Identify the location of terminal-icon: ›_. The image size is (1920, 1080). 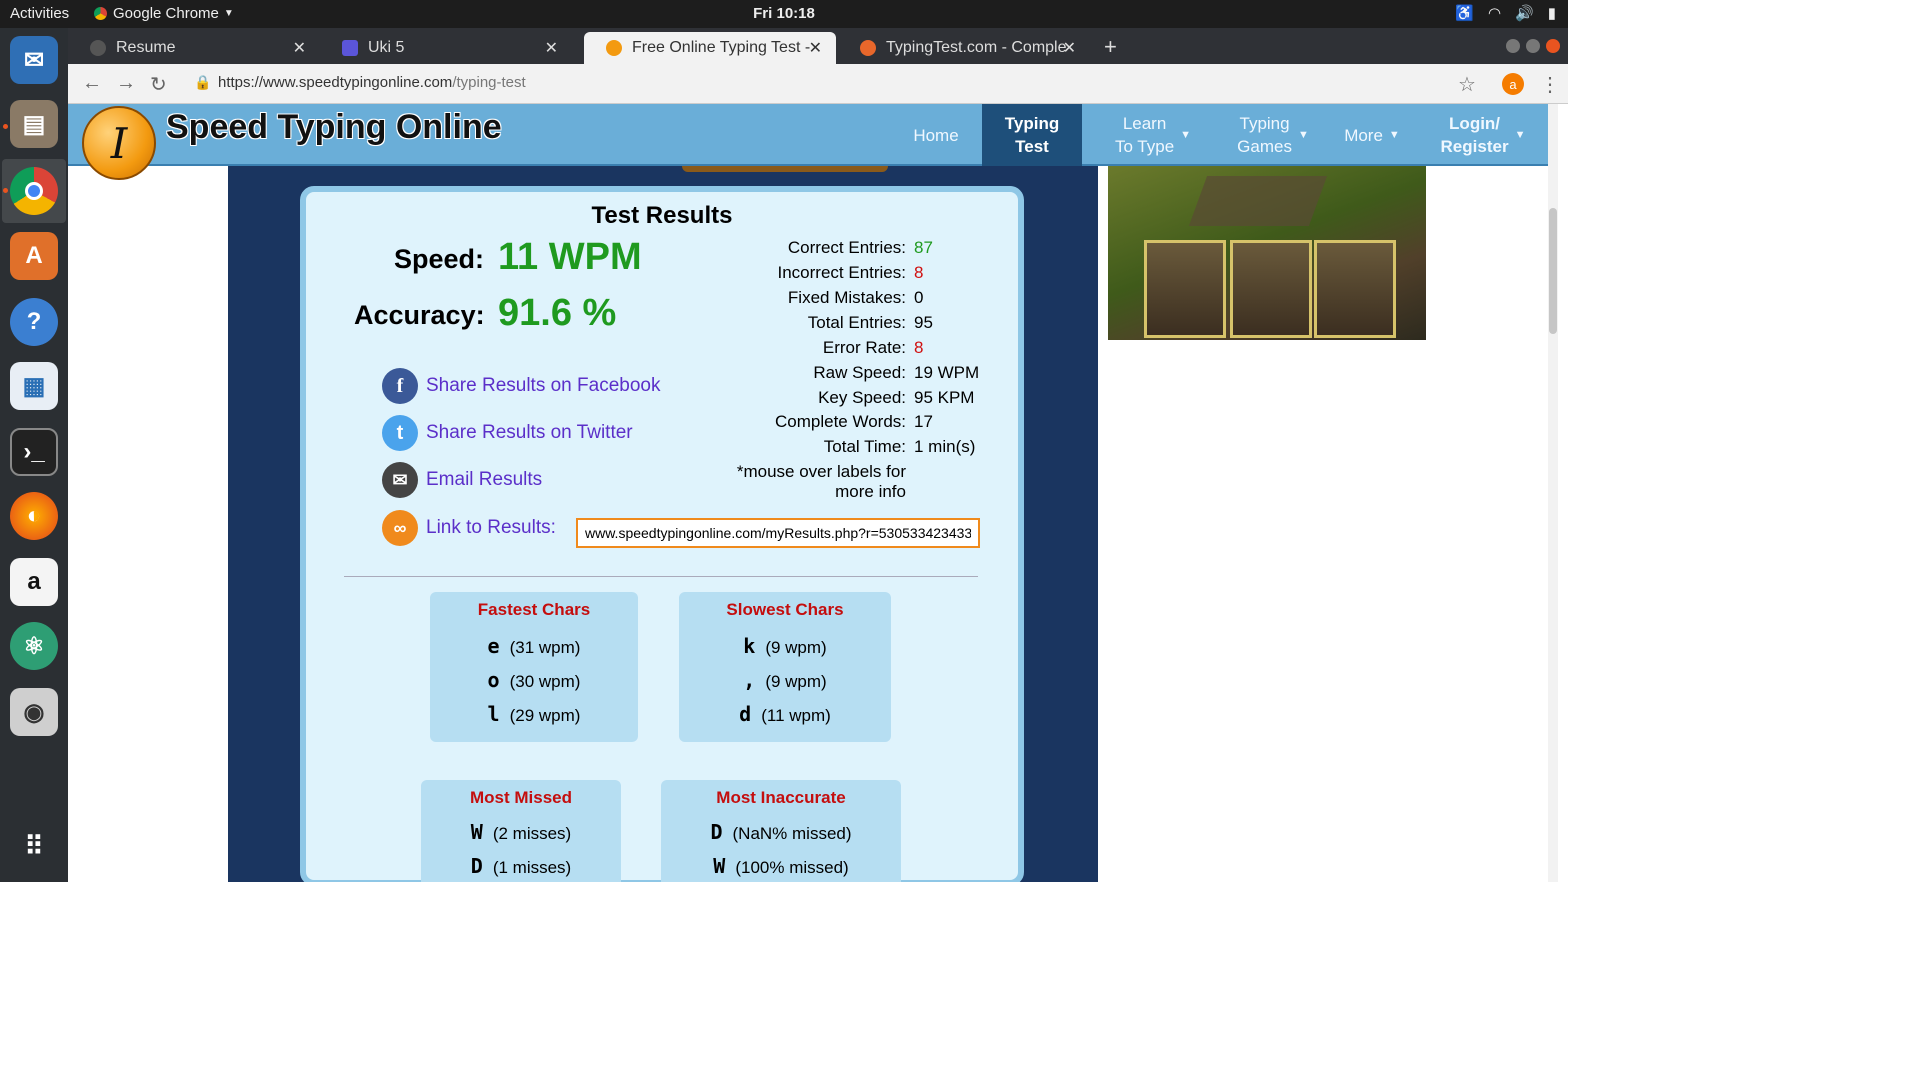
(34, 452).